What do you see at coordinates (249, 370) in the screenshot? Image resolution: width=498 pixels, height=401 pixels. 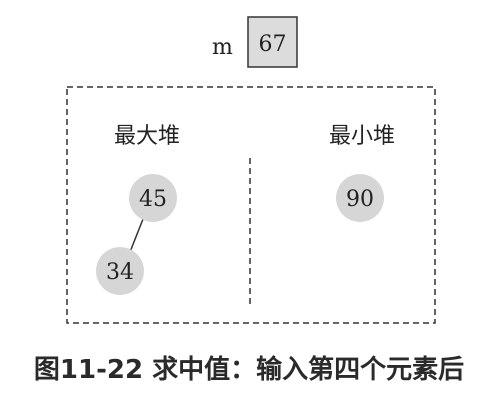 I see `figure-caption: 图11-22 求中值：输入第四个元素后` at bounding box center [249, 370].